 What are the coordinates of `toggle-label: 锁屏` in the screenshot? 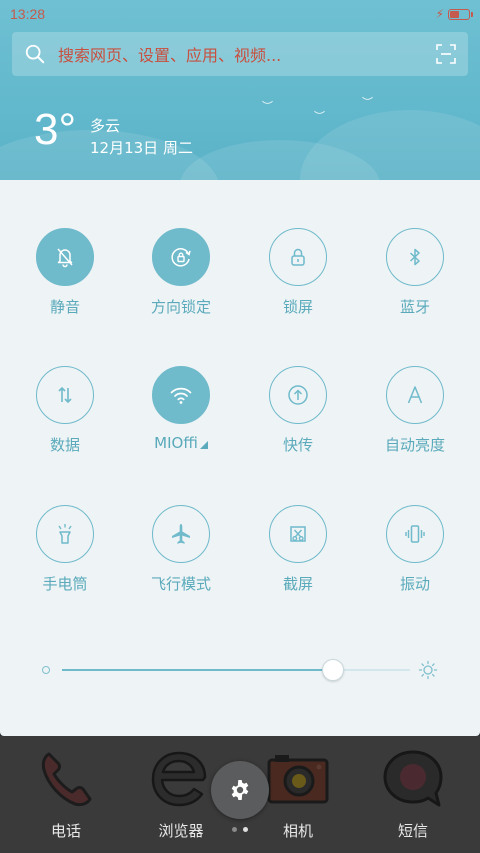 It's located at (297, 307).